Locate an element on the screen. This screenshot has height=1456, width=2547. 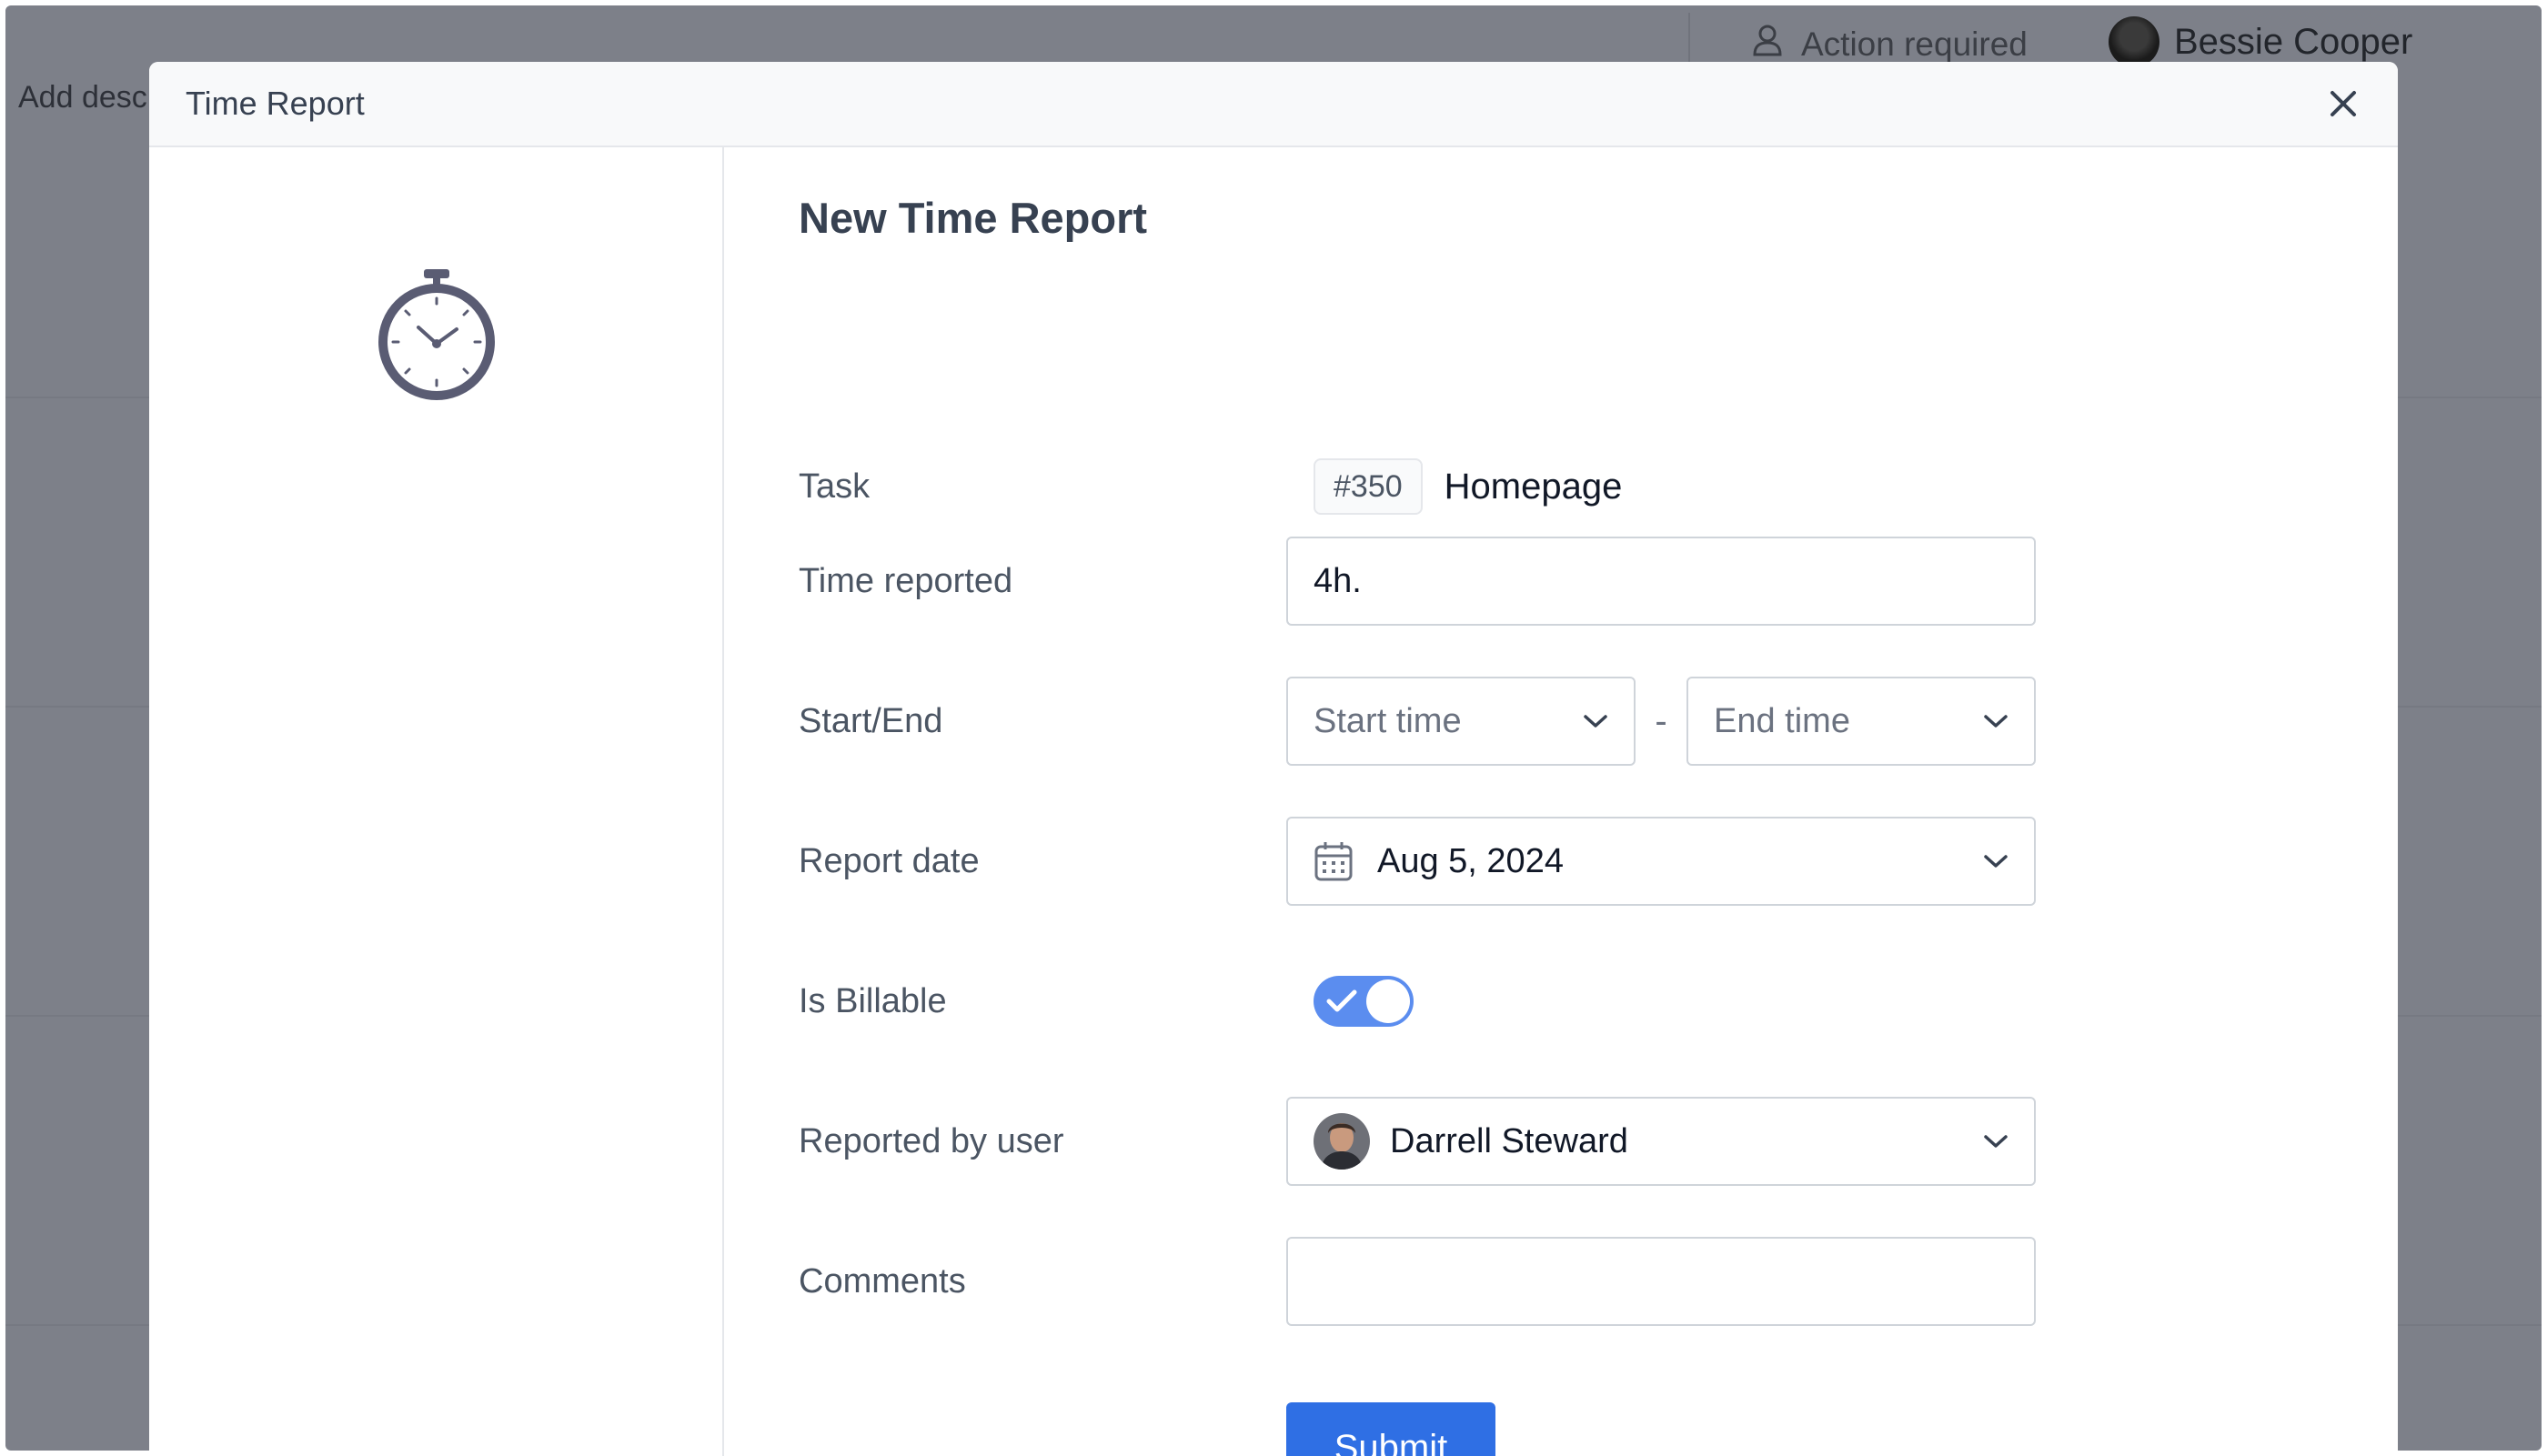
add-description-link: Add desc is located at coordinates (82, 97).